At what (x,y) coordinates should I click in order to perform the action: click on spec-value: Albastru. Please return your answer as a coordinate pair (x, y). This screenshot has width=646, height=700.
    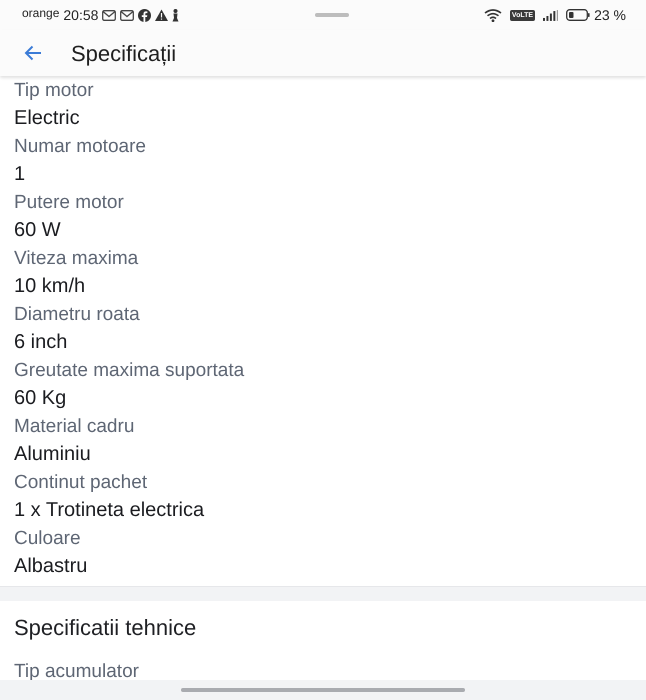
    Looking at the image, I should click on (51, 566).